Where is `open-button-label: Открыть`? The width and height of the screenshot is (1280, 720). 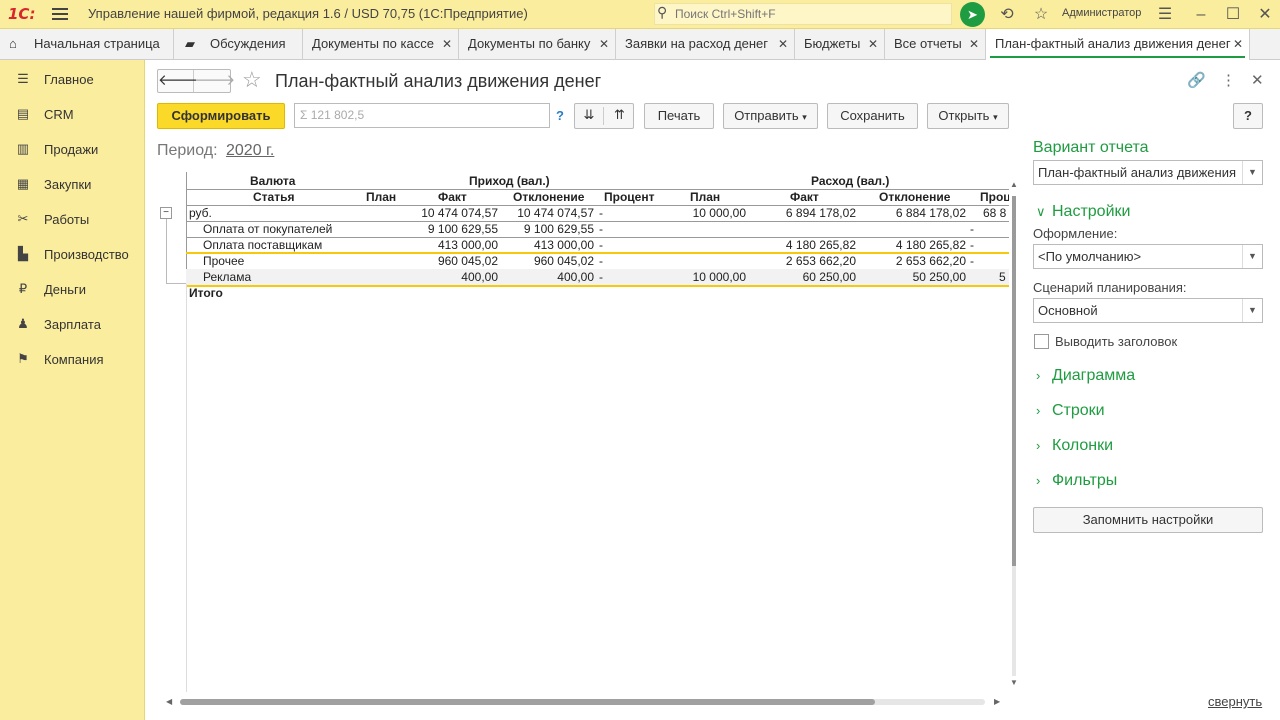
open-button-label: Открыть is located at coordinates (964, 115).